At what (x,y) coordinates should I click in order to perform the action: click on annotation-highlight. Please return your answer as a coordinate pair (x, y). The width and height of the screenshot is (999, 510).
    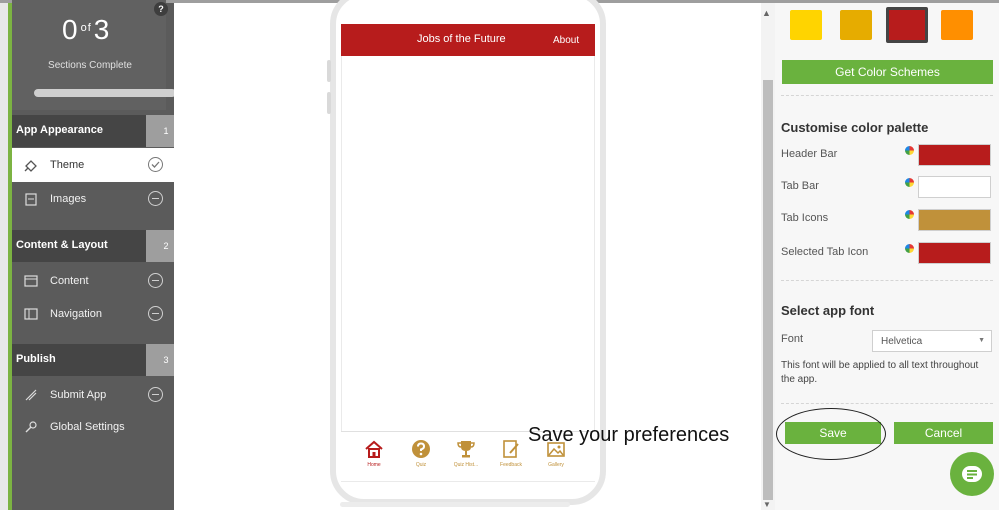
    Looking at the image, I should click on (831, 434).